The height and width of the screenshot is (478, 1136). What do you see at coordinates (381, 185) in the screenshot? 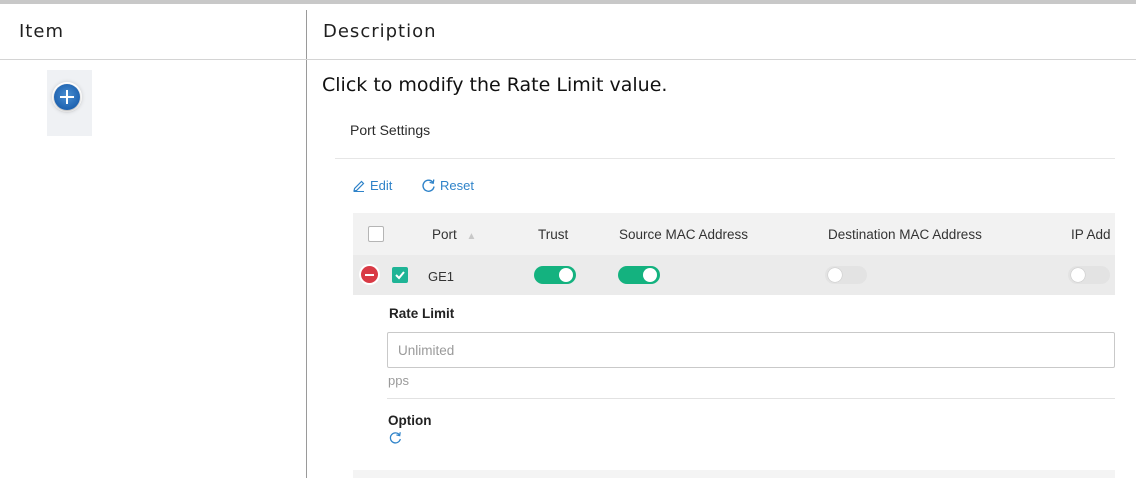
I see `edit-label: Edit` at bounding box center [381, 185].